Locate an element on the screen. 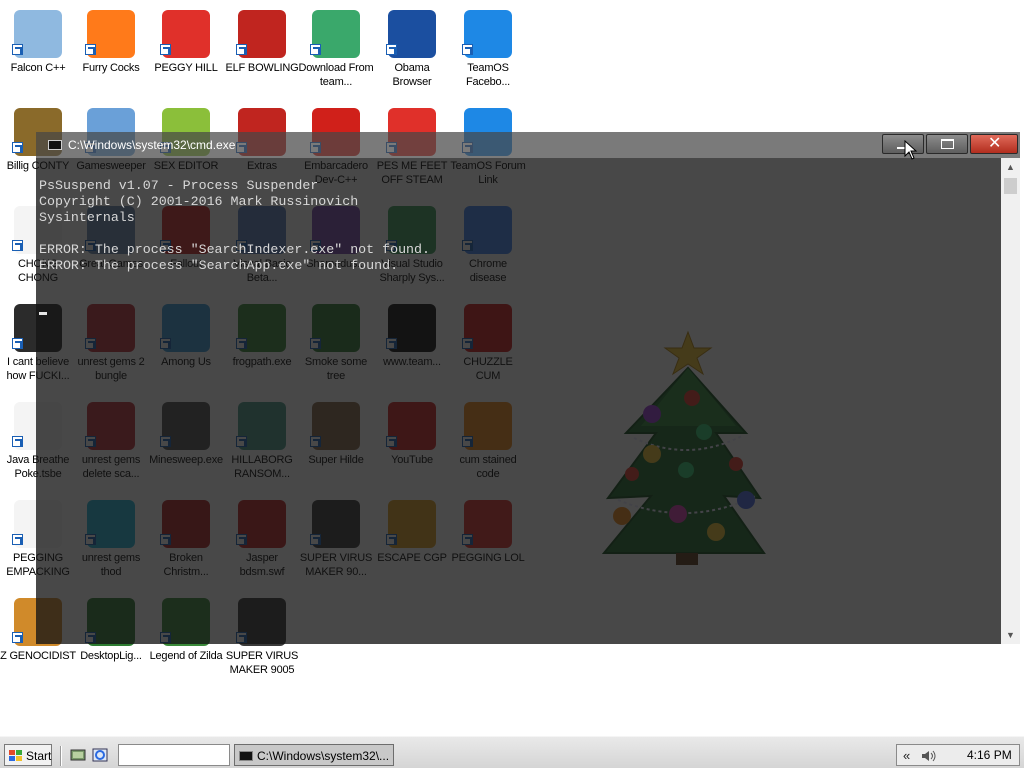  maximize-button is located at coordinates (947, 144).